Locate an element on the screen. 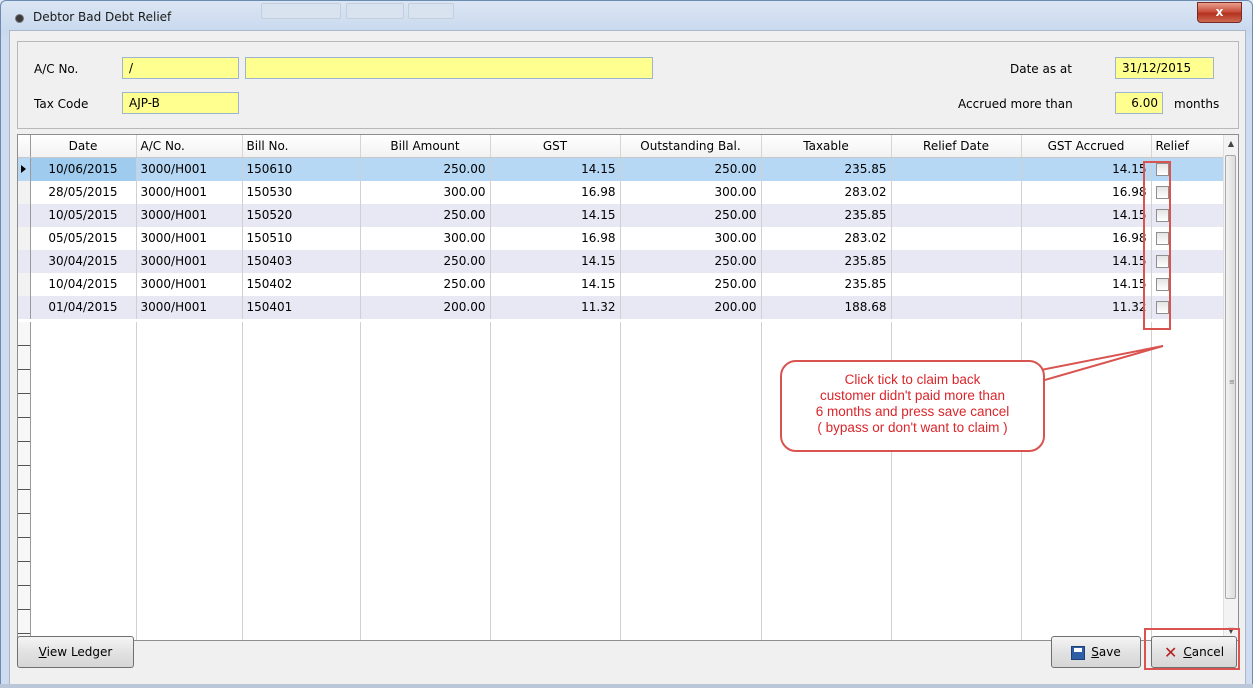 The width and height of the screenshot is (1253, 688). annotation-line: ( bypass or don't want to claim ) is located at coordinates (912, 427).